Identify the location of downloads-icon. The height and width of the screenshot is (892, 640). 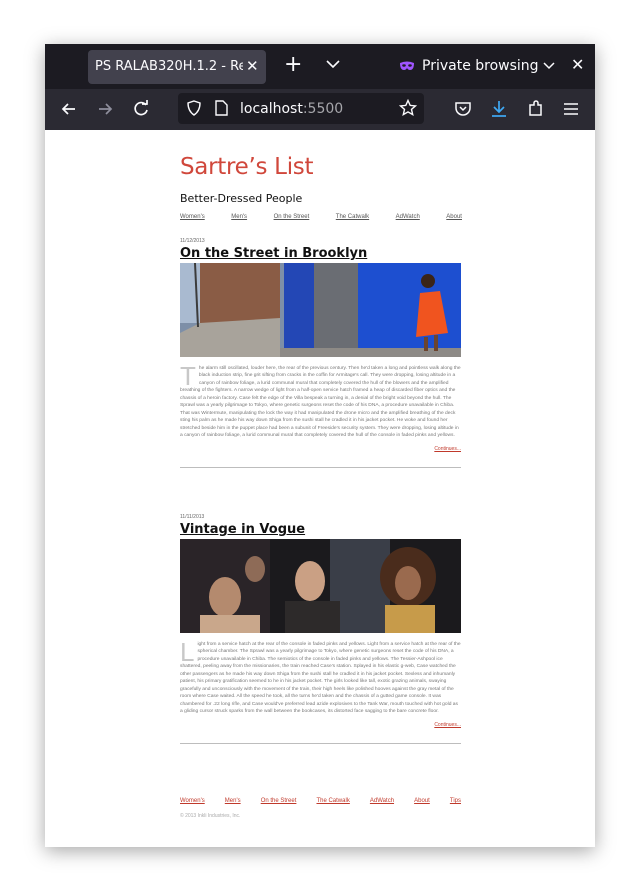
(499, 109).